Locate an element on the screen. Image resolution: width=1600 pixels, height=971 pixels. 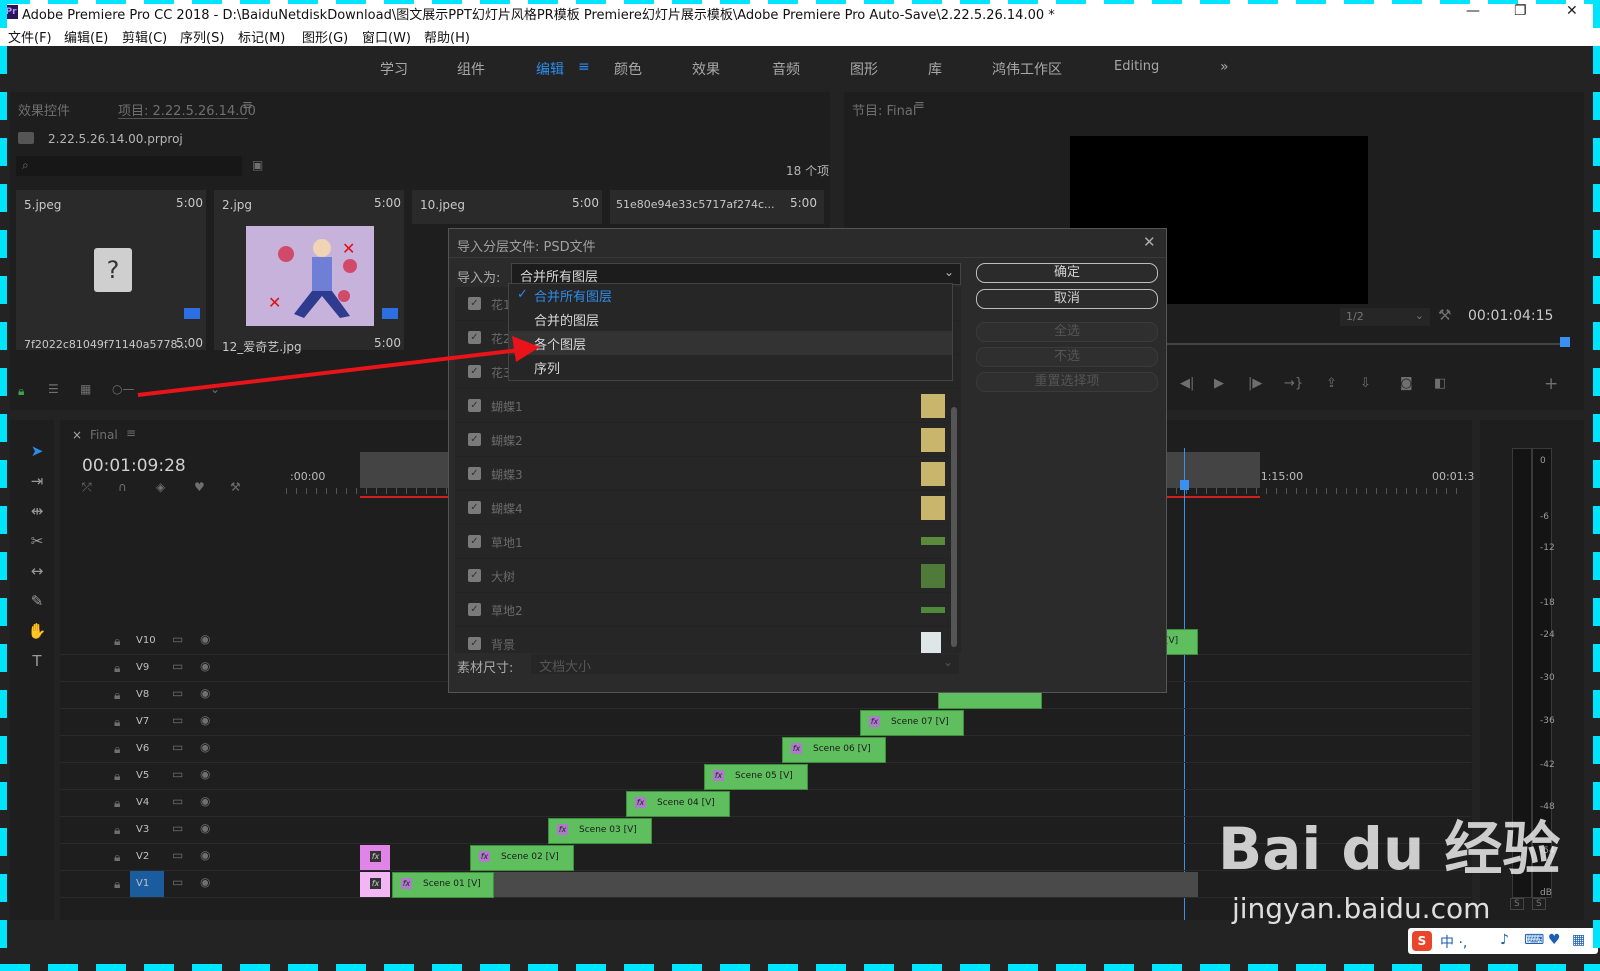
toolbox-icon: ▦ is located at coordinates (1578, 940).